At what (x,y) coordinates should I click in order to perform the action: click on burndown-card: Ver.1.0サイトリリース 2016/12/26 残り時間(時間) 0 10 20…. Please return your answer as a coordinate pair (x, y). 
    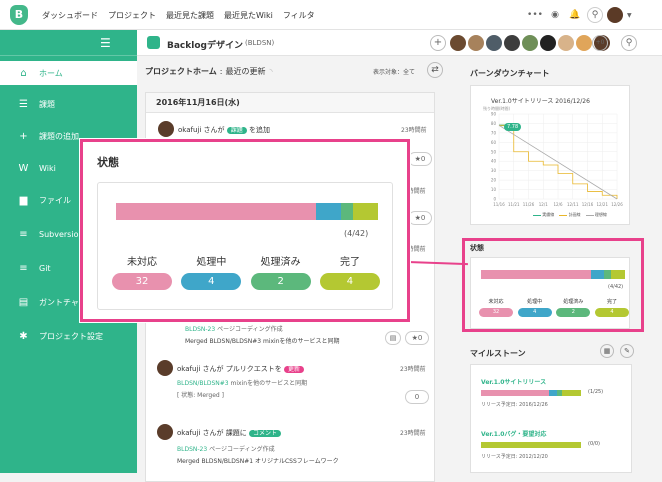
    Looking at the image, I should click on (550, 155).